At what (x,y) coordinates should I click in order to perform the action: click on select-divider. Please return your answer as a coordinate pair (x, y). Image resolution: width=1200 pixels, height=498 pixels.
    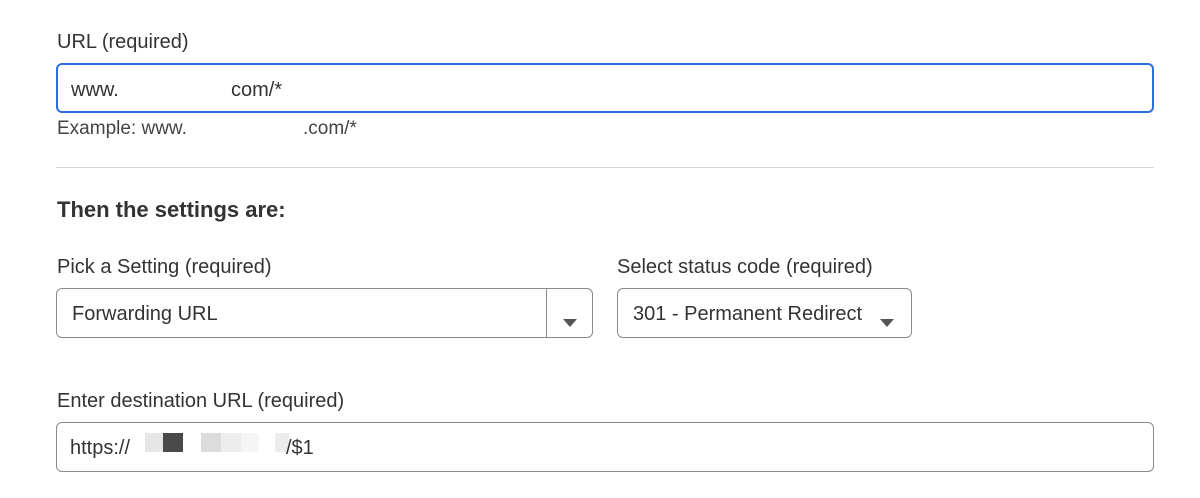
    Looking at the image, I should click on (546, 313).